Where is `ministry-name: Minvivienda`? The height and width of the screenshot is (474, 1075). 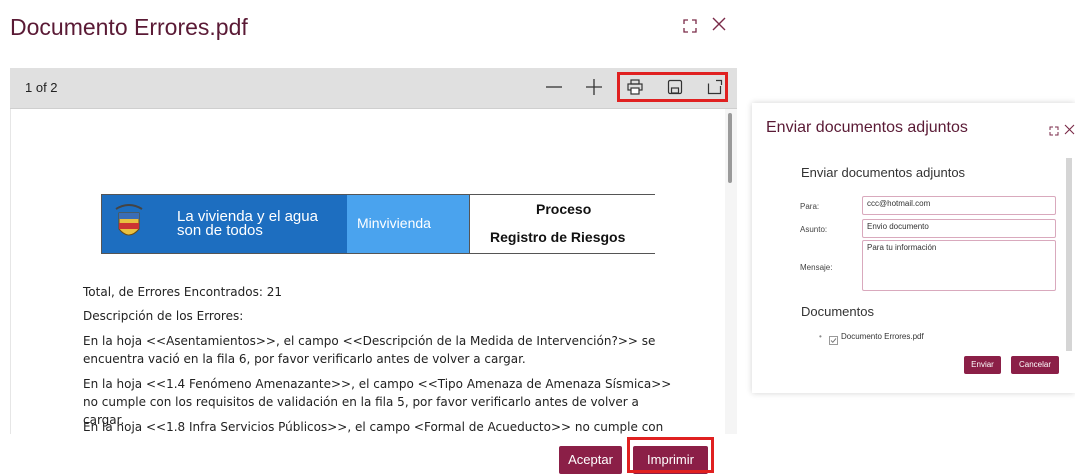
ministry-name: Minvivienda is located at coordinates (394, 223).